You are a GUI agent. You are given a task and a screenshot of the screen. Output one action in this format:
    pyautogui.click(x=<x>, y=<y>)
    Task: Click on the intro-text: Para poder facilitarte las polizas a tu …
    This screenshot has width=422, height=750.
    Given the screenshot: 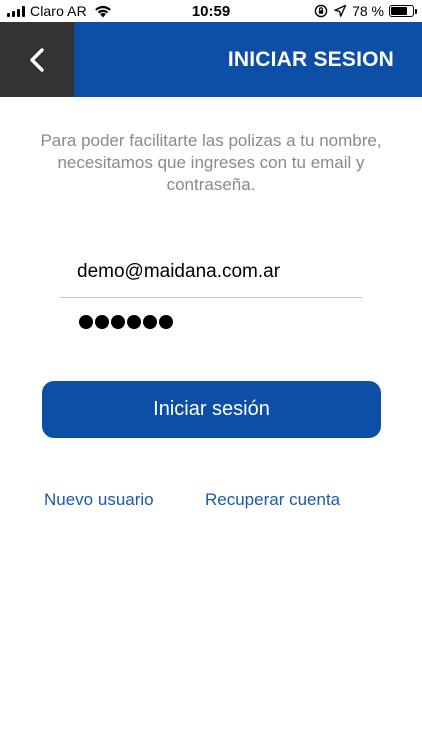 What is the action you would take?
    pyautogui.click(x=211, y=162)
    